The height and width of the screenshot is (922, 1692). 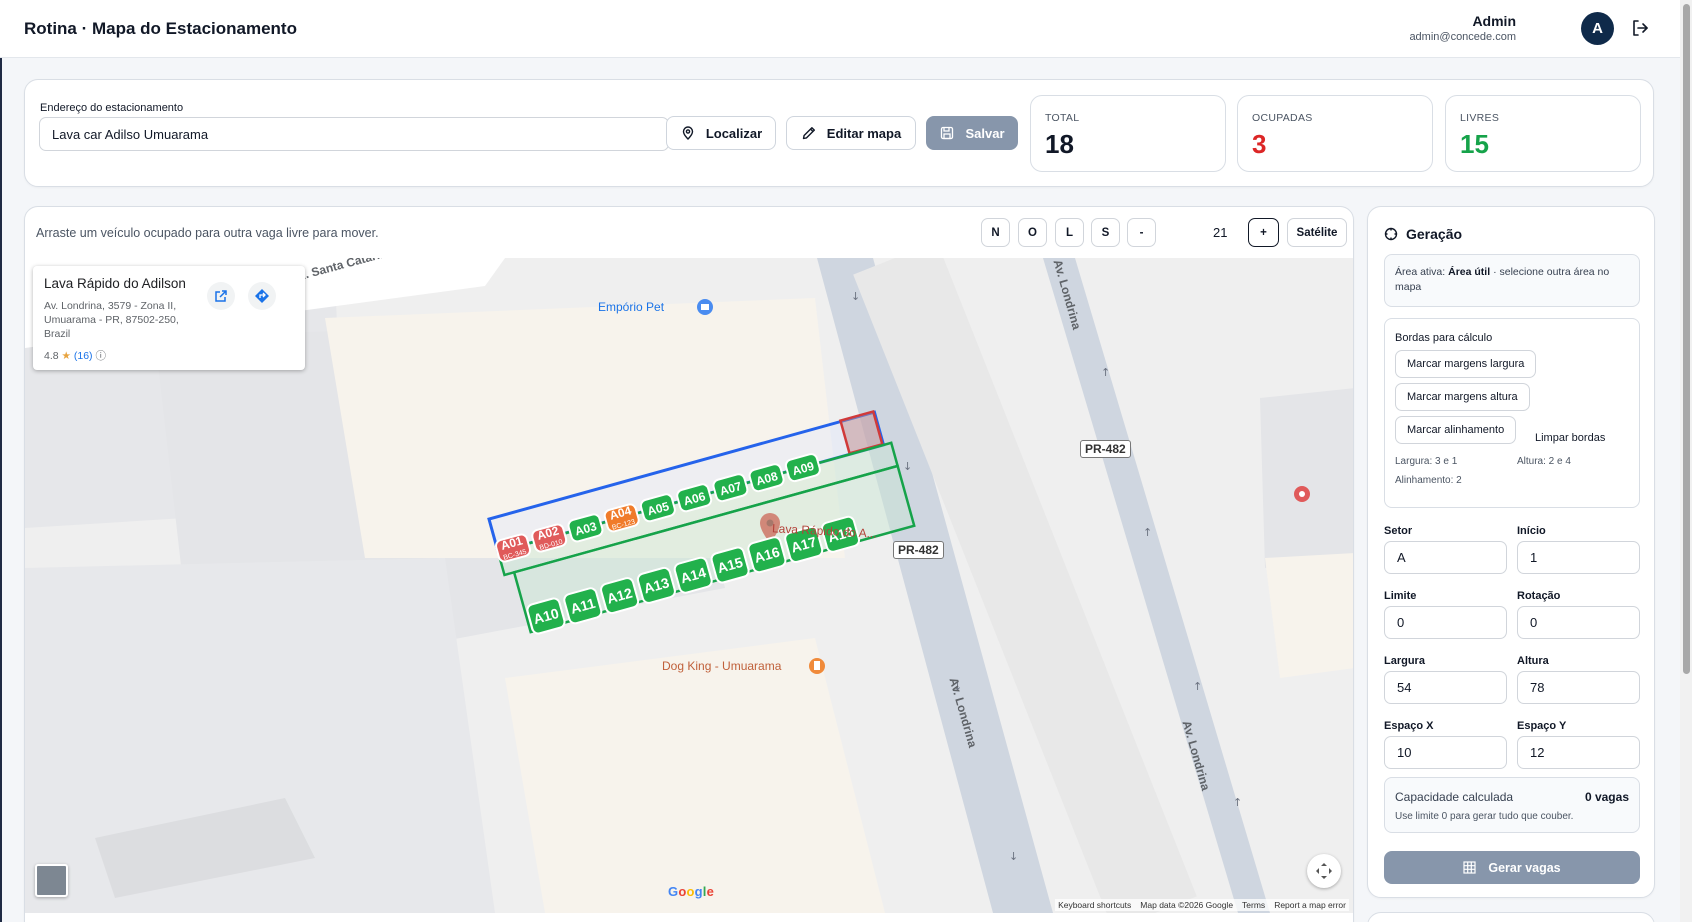 What do you see at coordinates (1317, 232) in the screenshot?
I see `satellite-button: Satélite` at bounding box center [1317, 232].